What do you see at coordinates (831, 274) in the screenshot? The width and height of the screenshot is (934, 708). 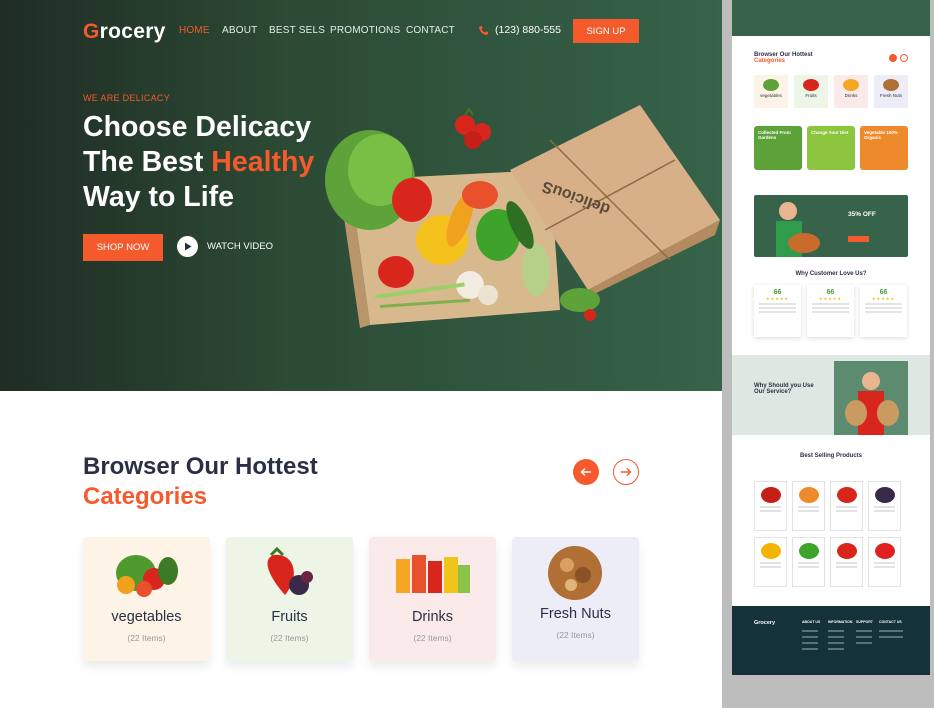 I see `preview-love-title: Why Customer Love Us?` at bounding box center [831, 274].